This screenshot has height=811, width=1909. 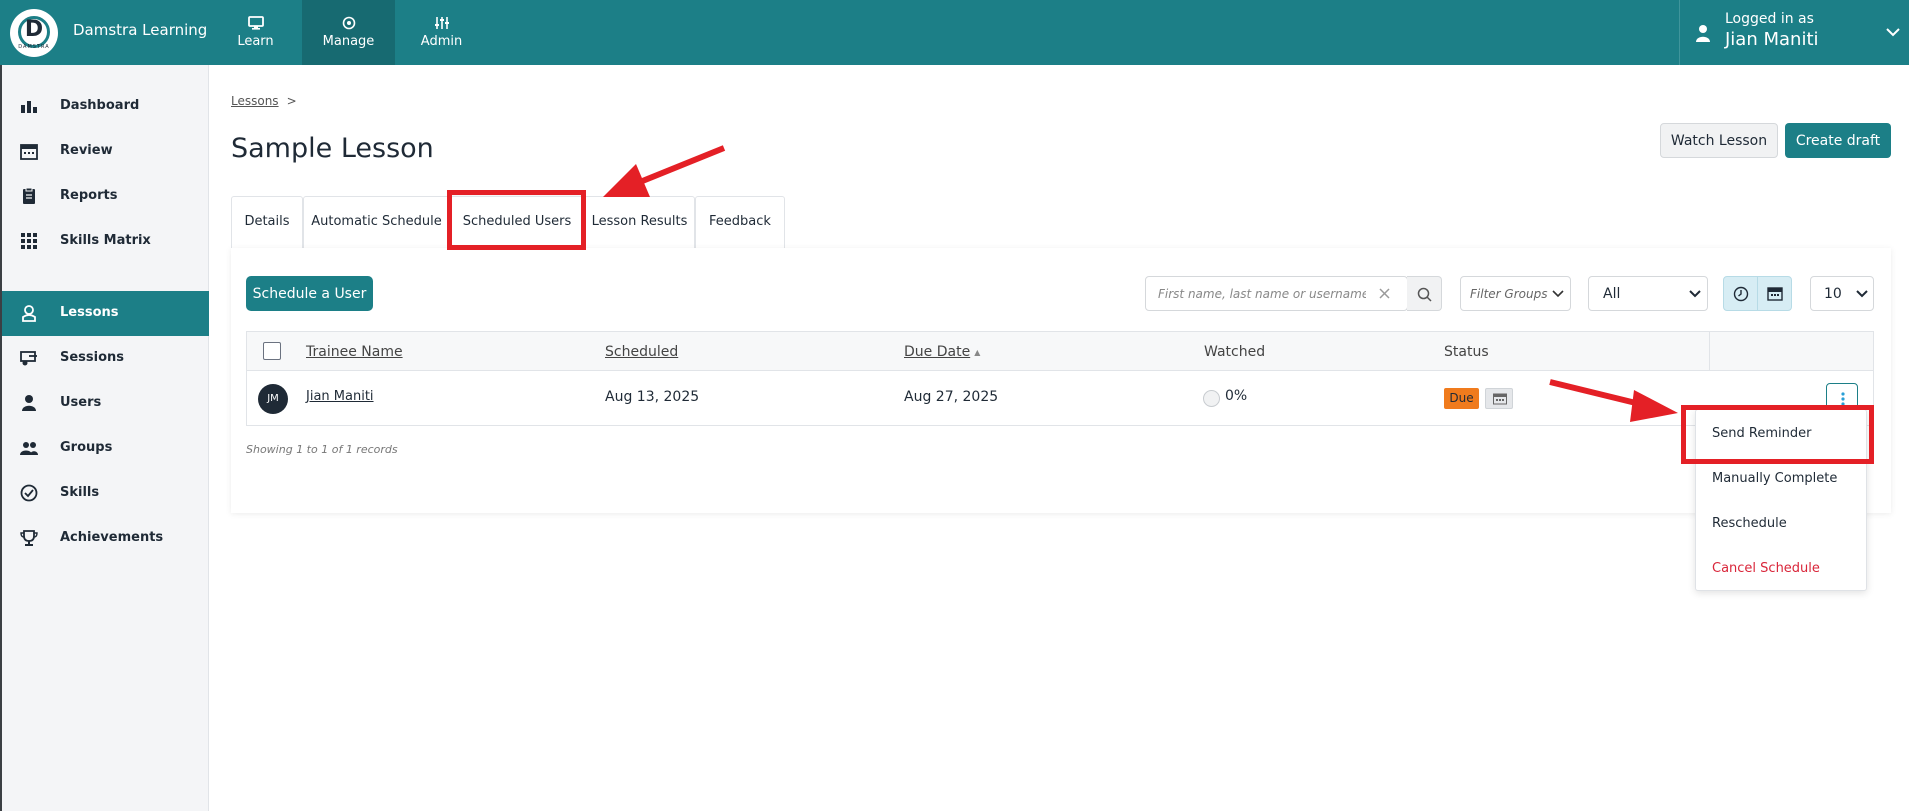 I want to click on status-filter-value: All, so click(x=1612, y=294).